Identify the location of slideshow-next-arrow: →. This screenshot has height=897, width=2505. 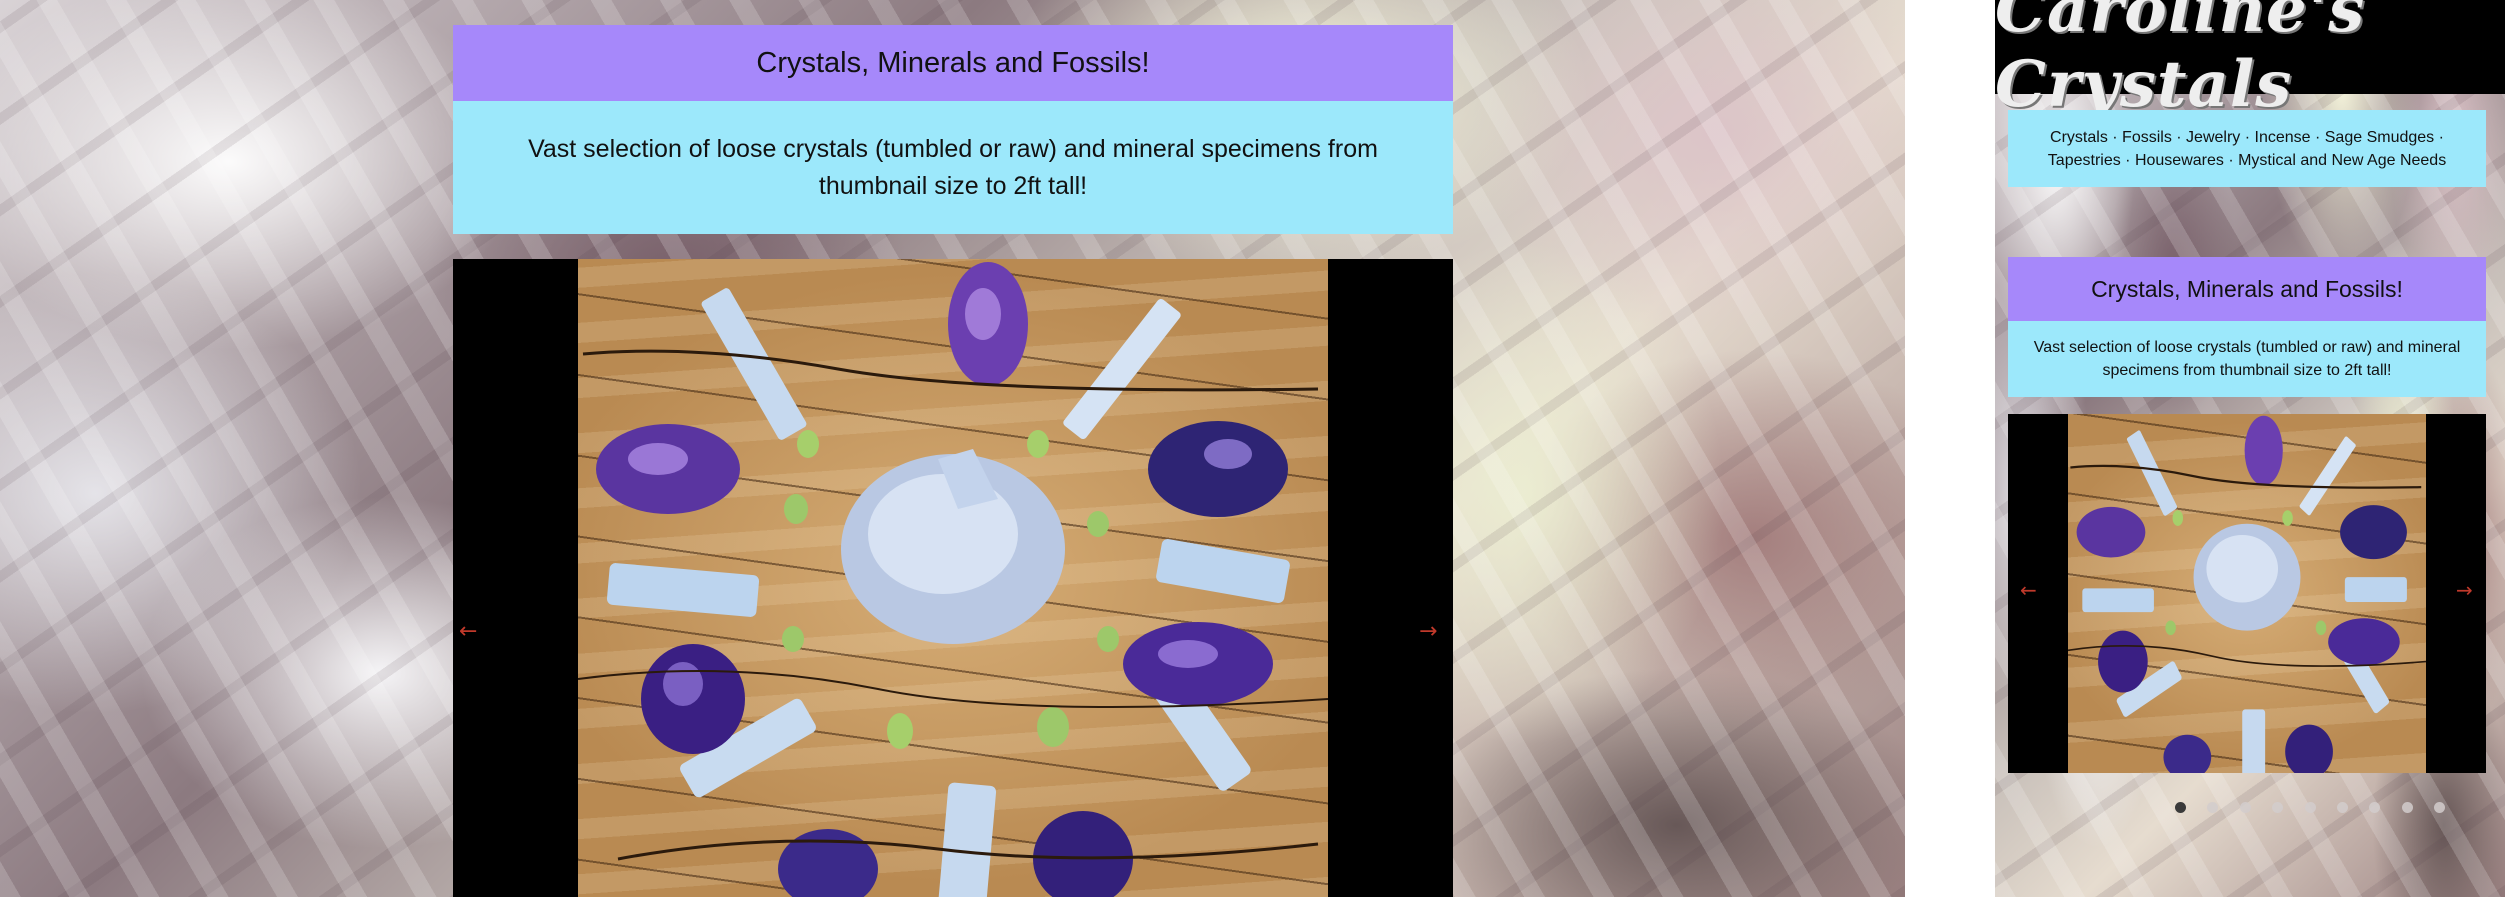
(1428, 631).